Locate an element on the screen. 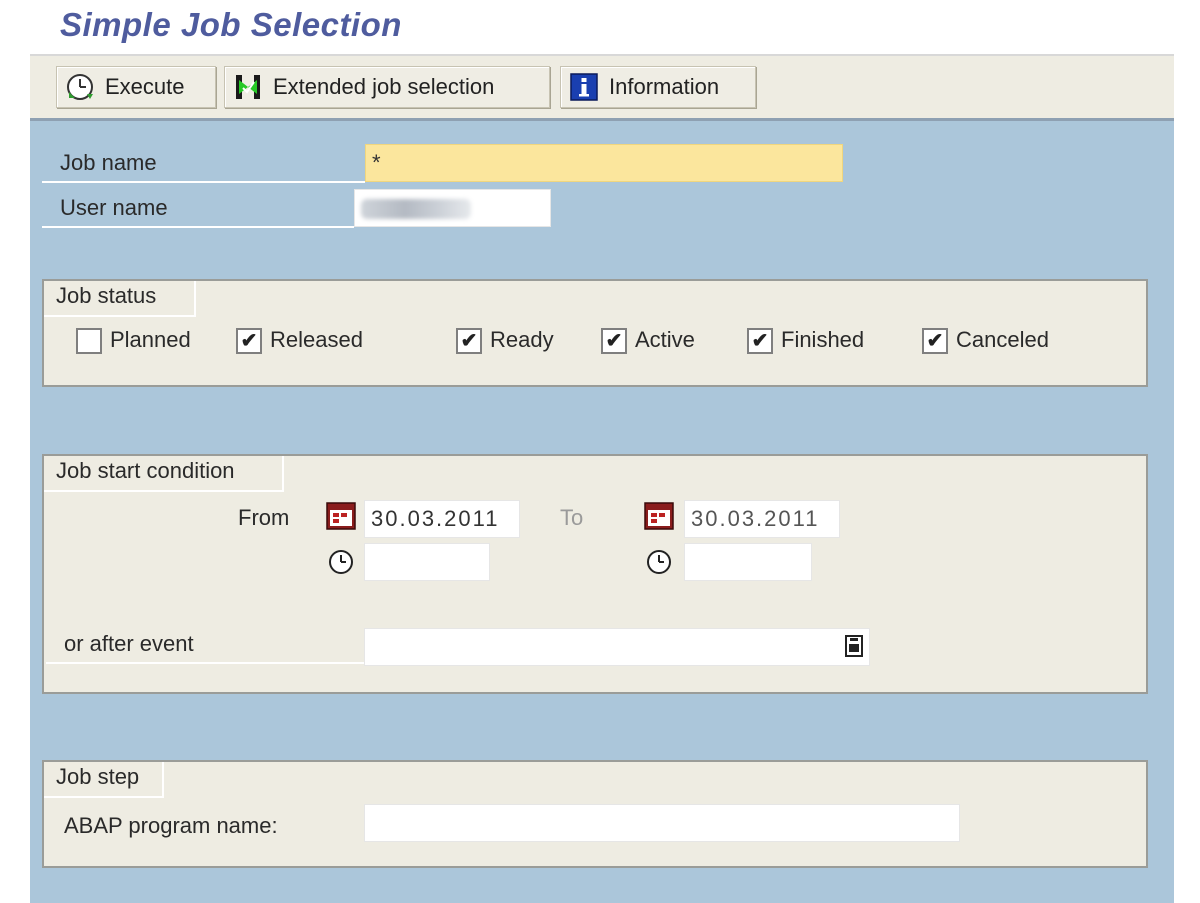 The image size is (1200, 903). event-input is located at coordinates (617, 647).